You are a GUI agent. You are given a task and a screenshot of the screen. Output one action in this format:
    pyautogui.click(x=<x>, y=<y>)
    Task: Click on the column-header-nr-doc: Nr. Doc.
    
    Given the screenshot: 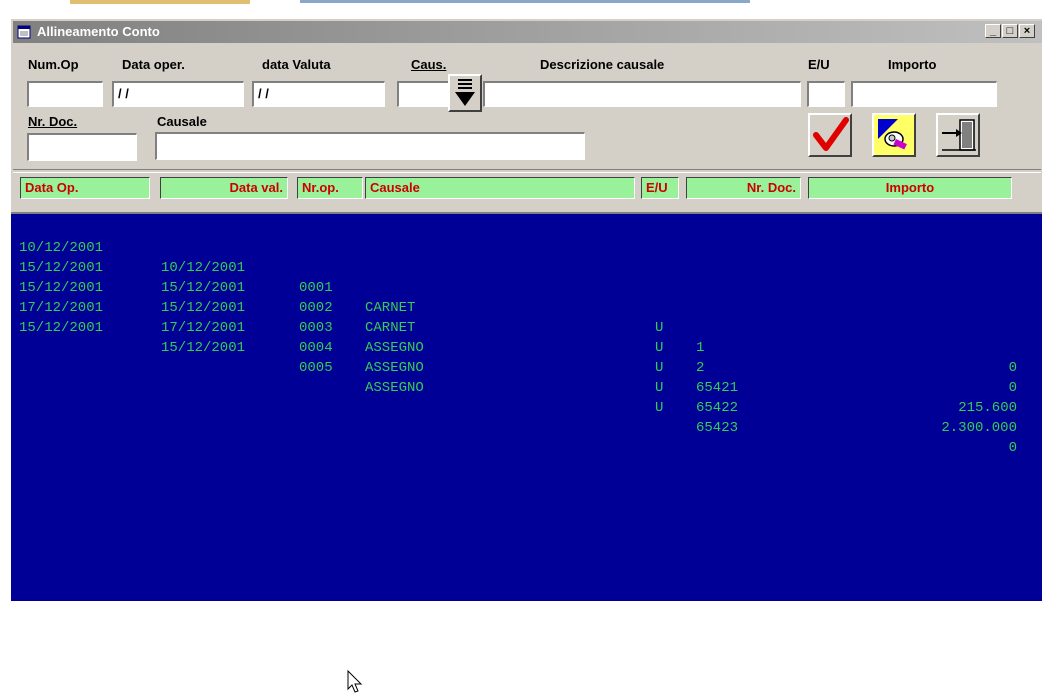 What is the action you would take?
    pyautogui.click(x=743, y=188)
    